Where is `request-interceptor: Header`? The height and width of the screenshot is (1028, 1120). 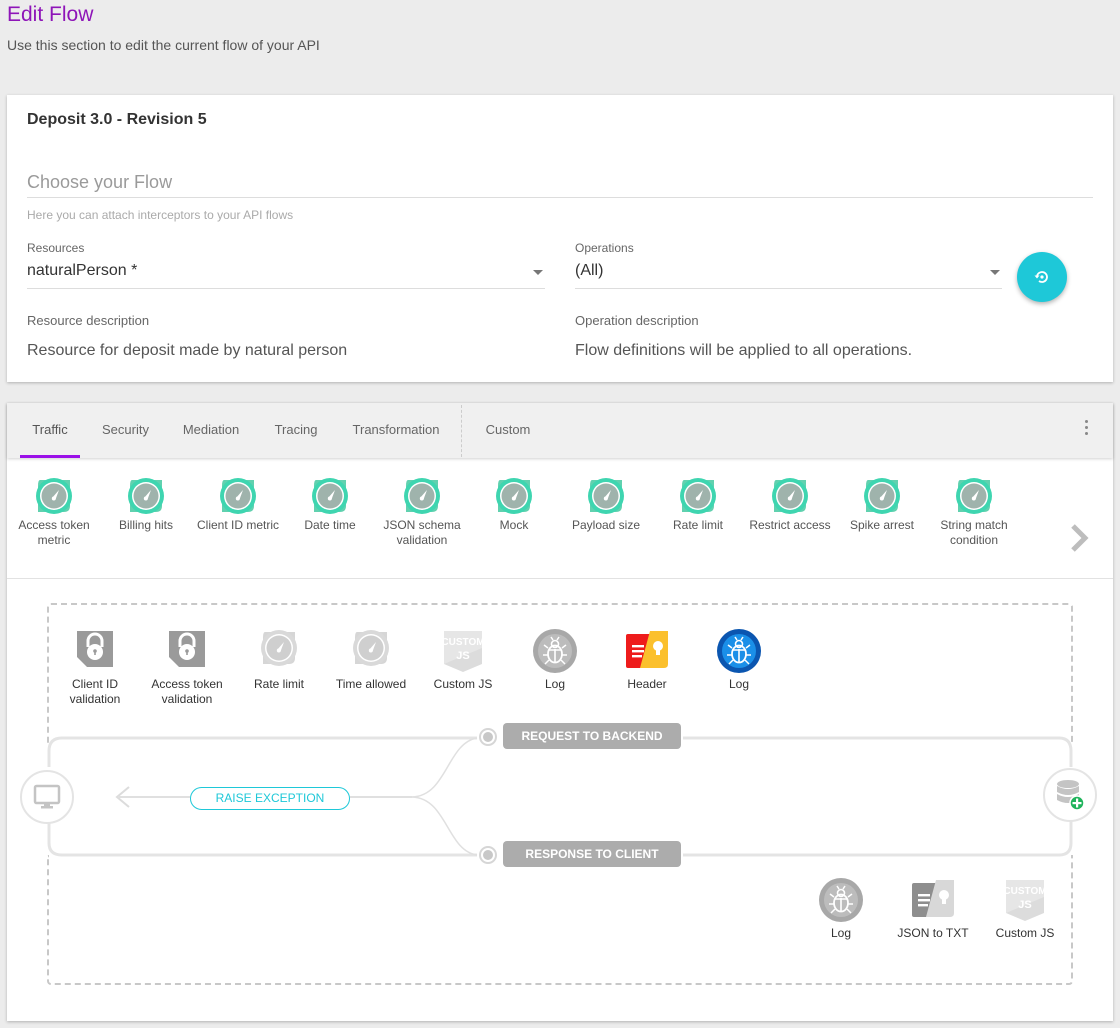 request-interceptor: Header is located at coordinates (647, 660).